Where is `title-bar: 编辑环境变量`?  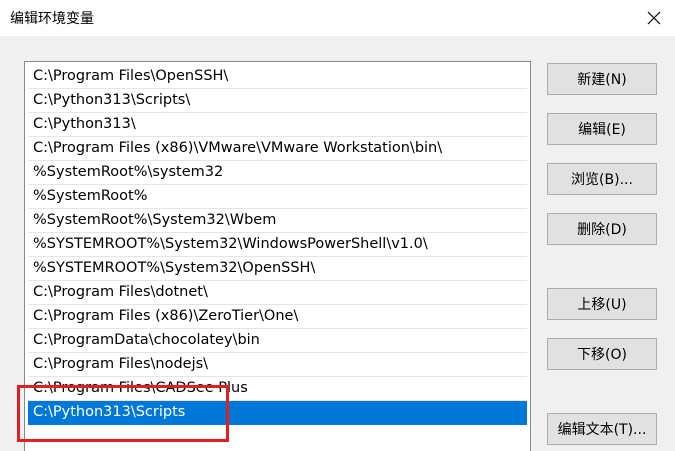 title-bar: 编辑环境变量 is located at coordinates (337, 18).